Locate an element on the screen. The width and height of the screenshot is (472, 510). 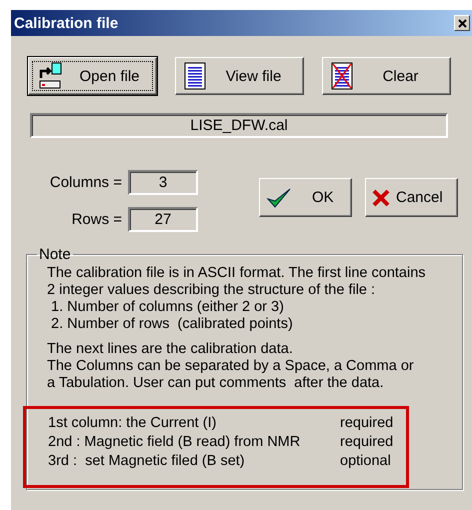
note-text: The Columns can be separated by a Space, a Comma or is located at coordinates (231, 366).